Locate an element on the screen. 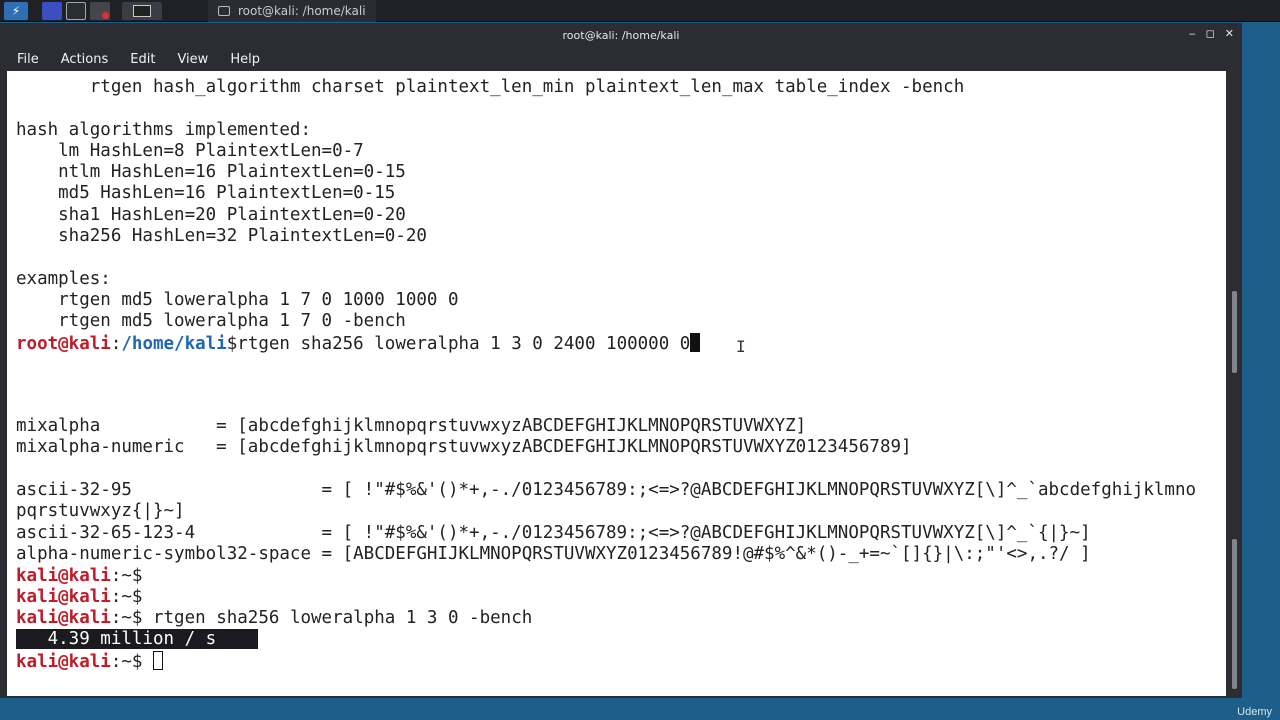 This screenshot has width=1280, height=720. charset-line: pqrstuvwxyz{|}~] is located at coordinates (100, 511).